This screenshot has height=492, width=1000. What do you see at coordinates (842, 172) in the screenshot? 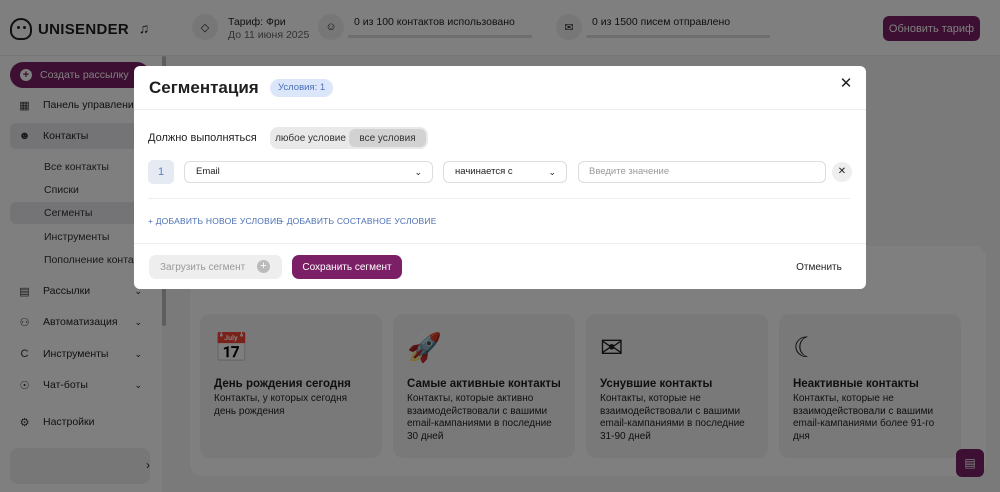
I see `remove-condition-icon: ✕` at bounding box center [842, 172].